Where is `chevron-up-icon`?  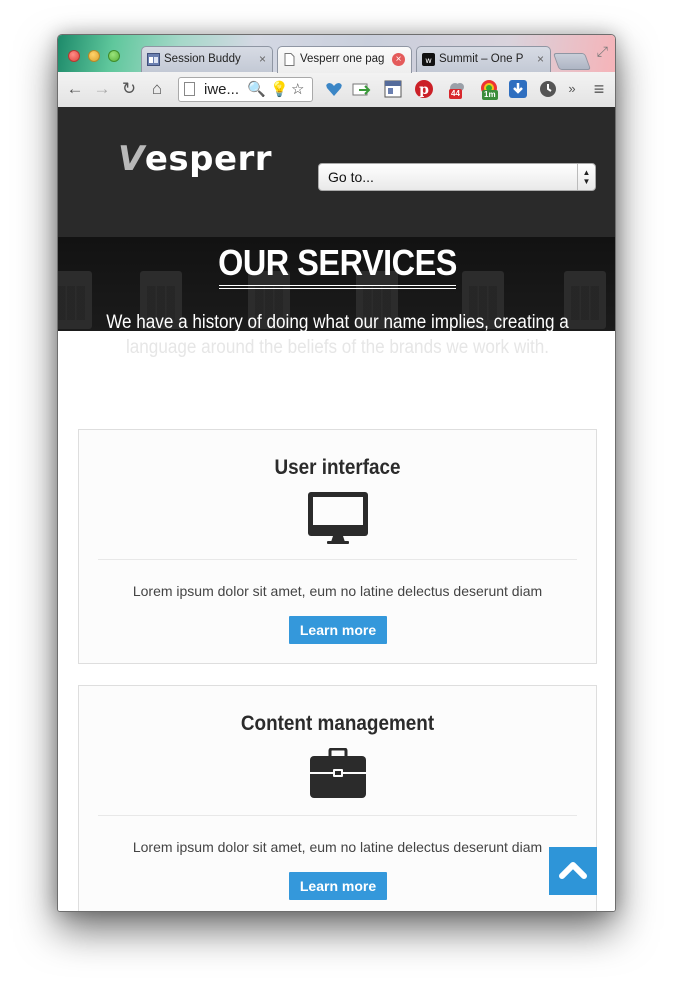
chevron-up-icon is located at coordinates (573, 870).